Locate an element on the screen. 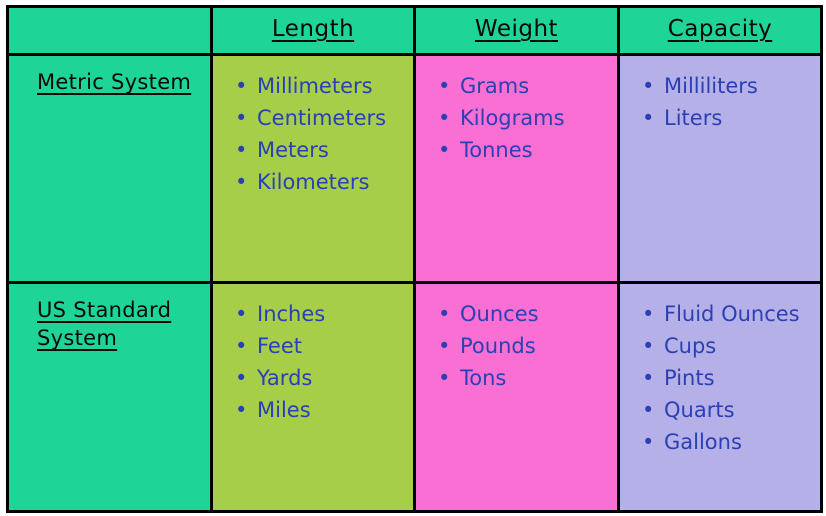  list-item: Milliliters is located at coordinates (728, 86).